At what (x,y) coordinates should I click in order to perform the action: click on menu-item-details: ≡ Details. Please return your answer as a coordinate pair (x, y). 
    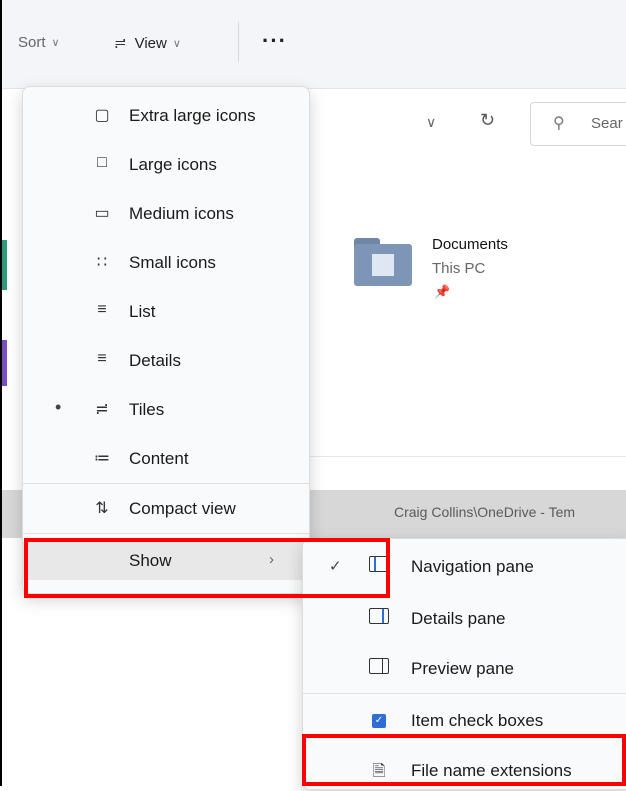
    Looking at the image, I should click on (166, 361).